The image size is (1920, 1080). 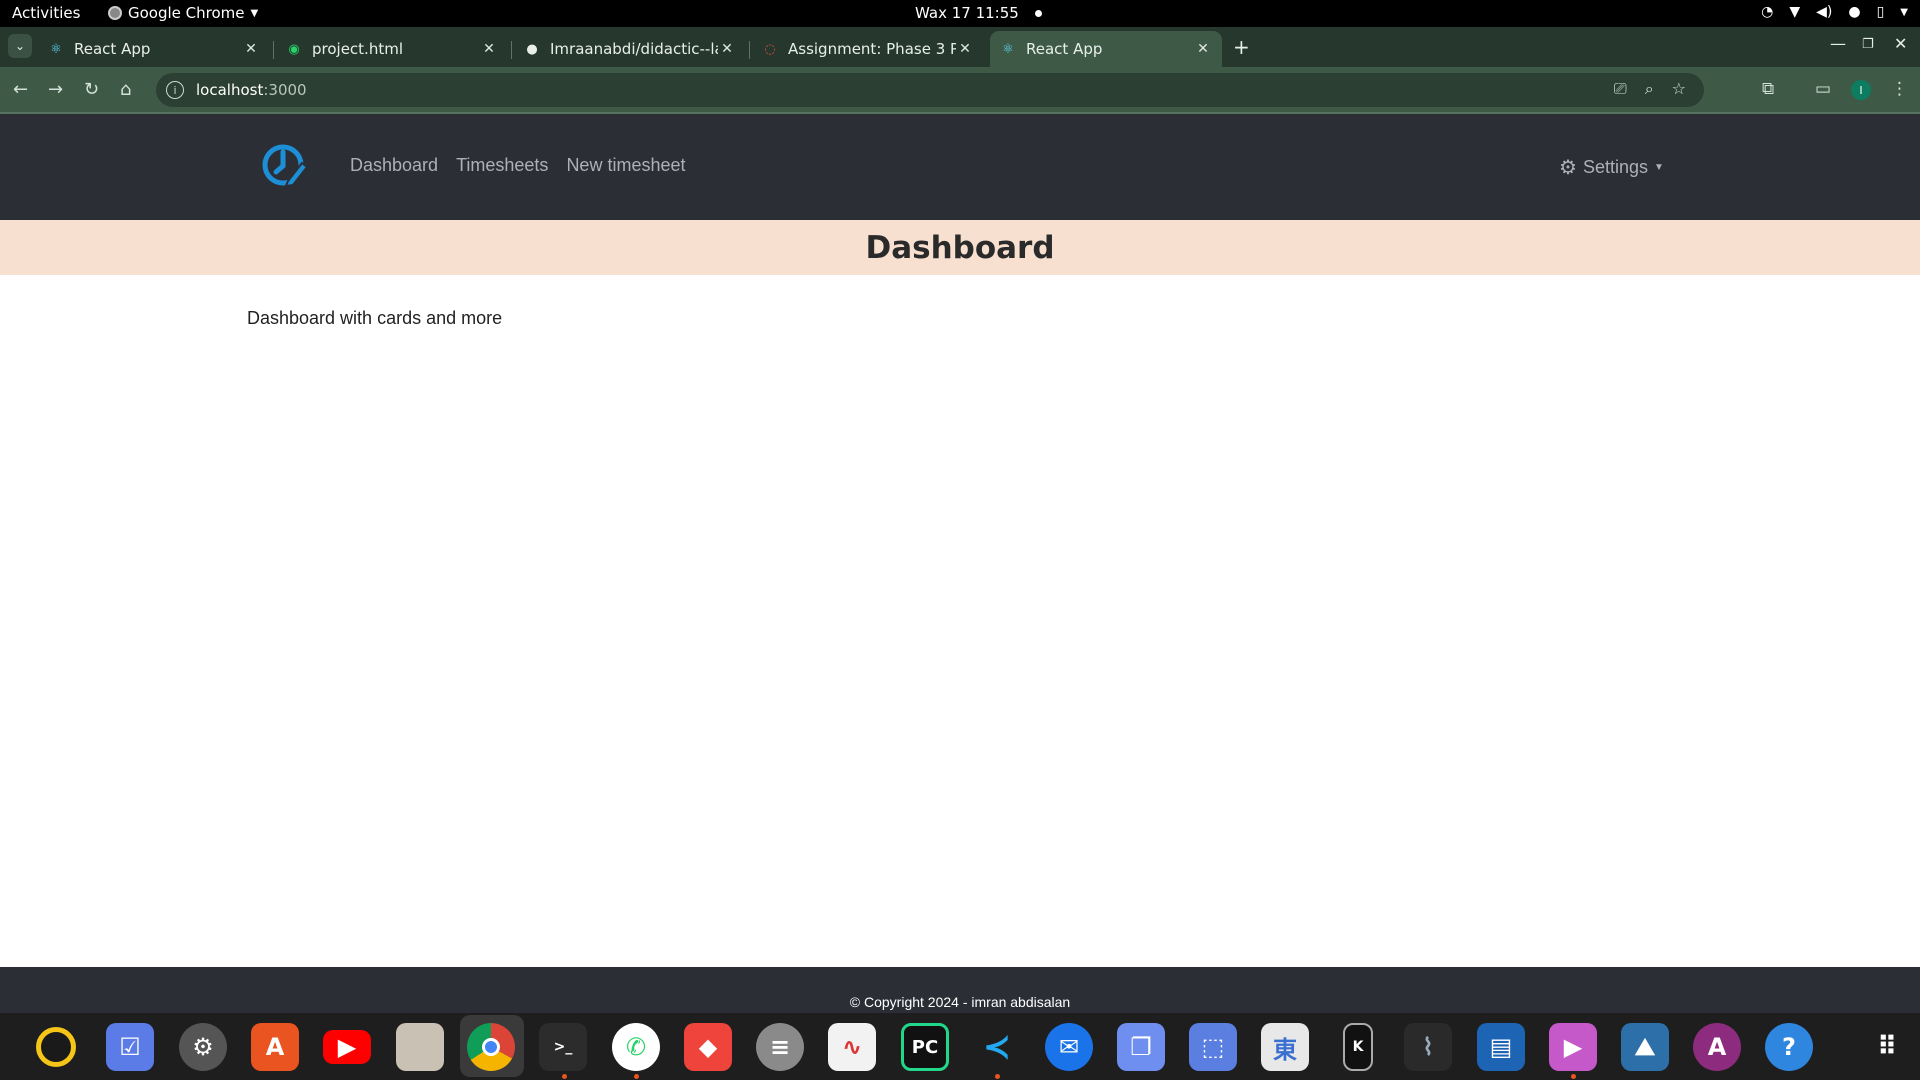 I want to click on files-icon, so click(x=420, y=1047).